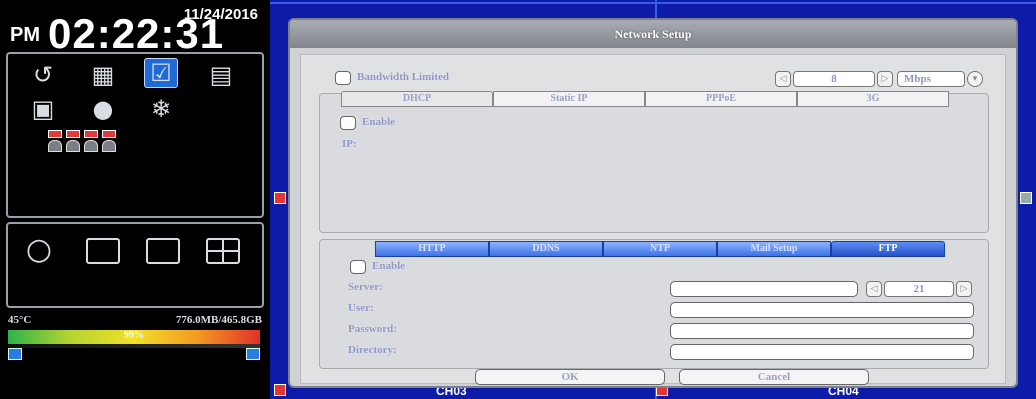 The width and height of the screenshot is (1036, 399). What do you see at coordinates (218, 320) in the screenshot?
I see `disk-usage: 776.0MB/465.8GB` at bounding box center [218, 320].